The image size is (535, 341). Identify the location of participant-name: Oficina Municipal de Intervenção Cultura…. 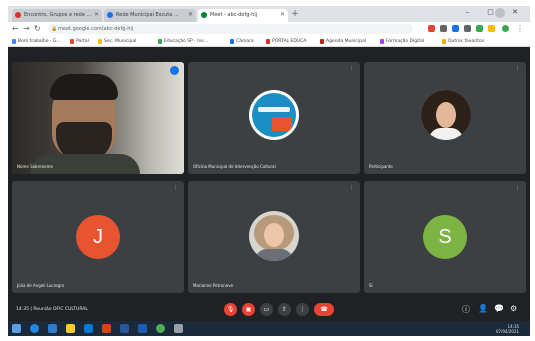
(234, 166).